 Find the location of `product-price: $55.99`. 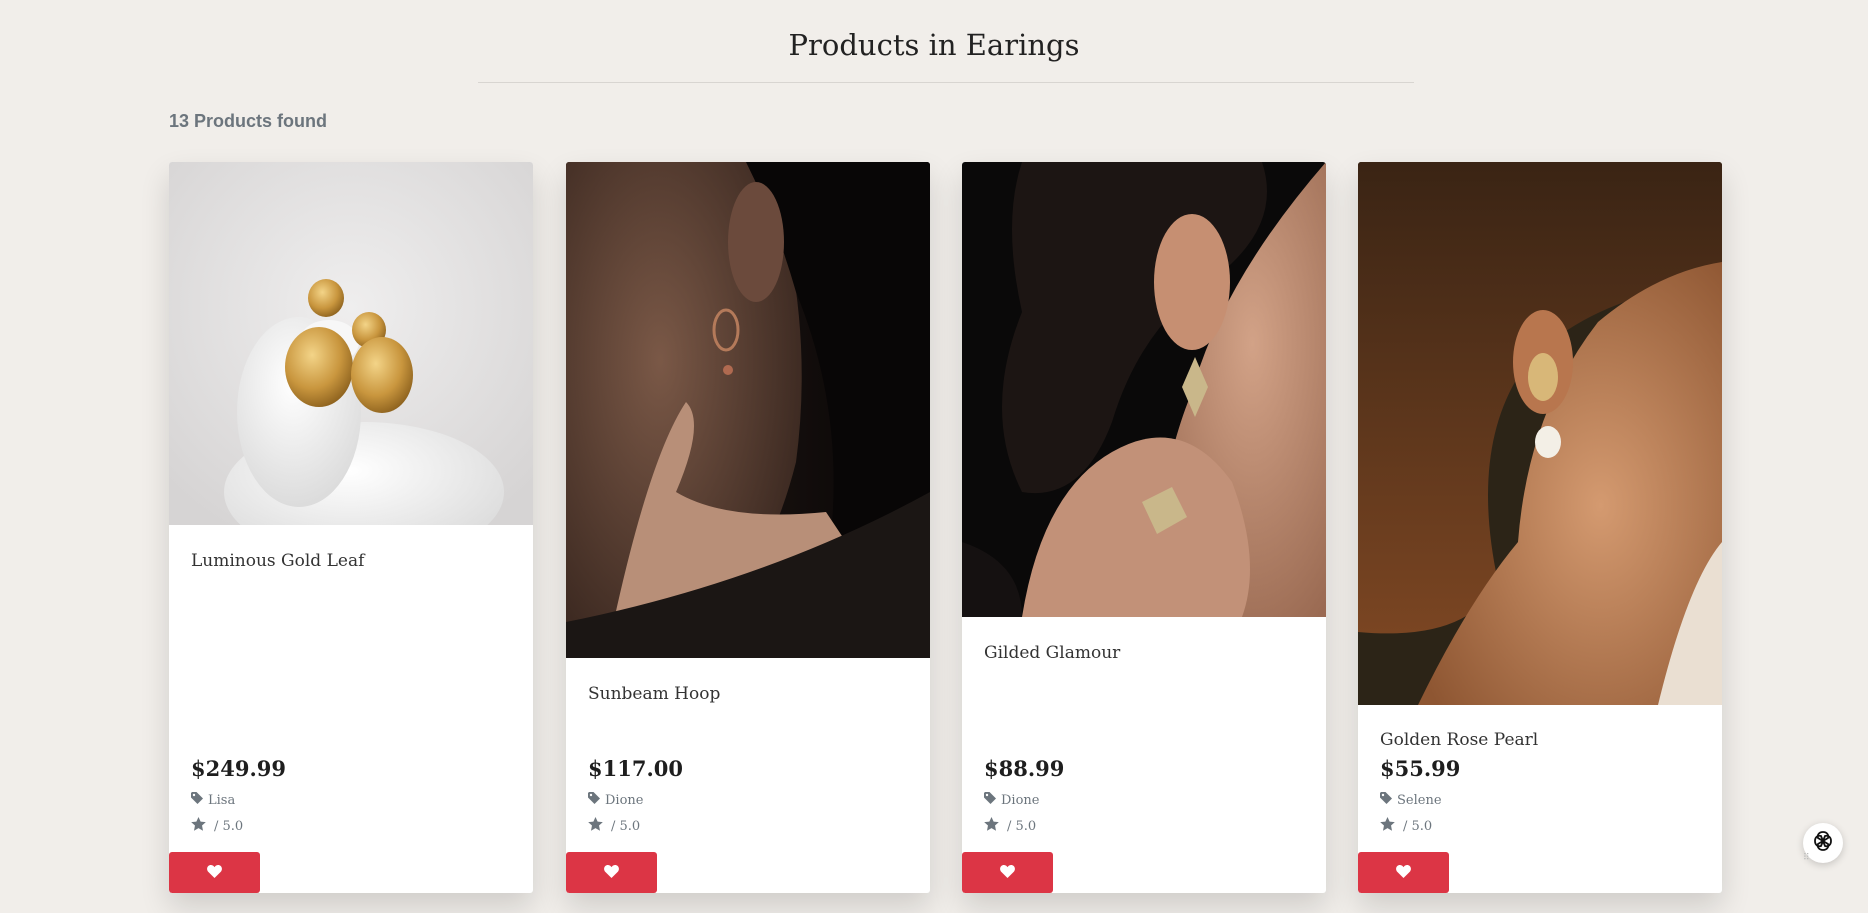

product-price: $55.99 is located at coordinates (1420, 768).